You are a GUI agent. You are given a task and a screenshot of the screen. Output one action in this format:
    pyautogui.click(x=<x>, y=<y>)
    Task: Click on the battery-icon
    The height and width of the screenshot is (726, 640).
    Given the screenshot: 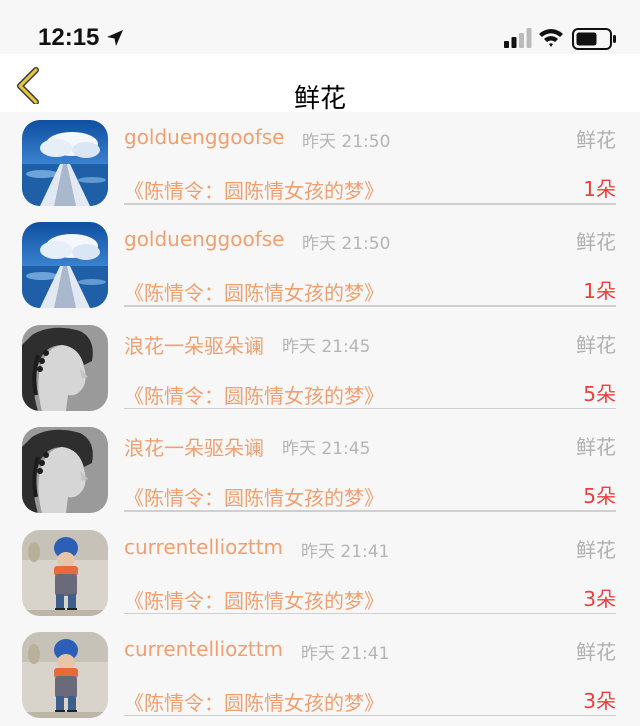 What is the action you would take?
    pyautogui.click(x=594, y=39)
    